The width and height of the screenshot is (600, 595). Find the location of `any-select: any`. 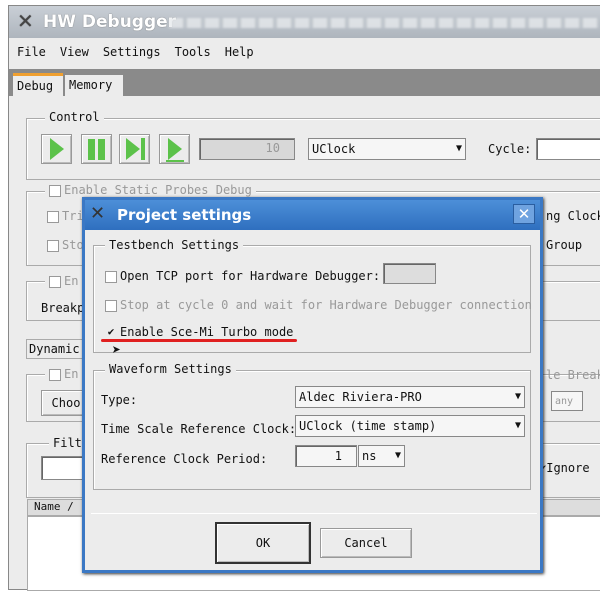

any-select: any is located at coordinates (567, 401).